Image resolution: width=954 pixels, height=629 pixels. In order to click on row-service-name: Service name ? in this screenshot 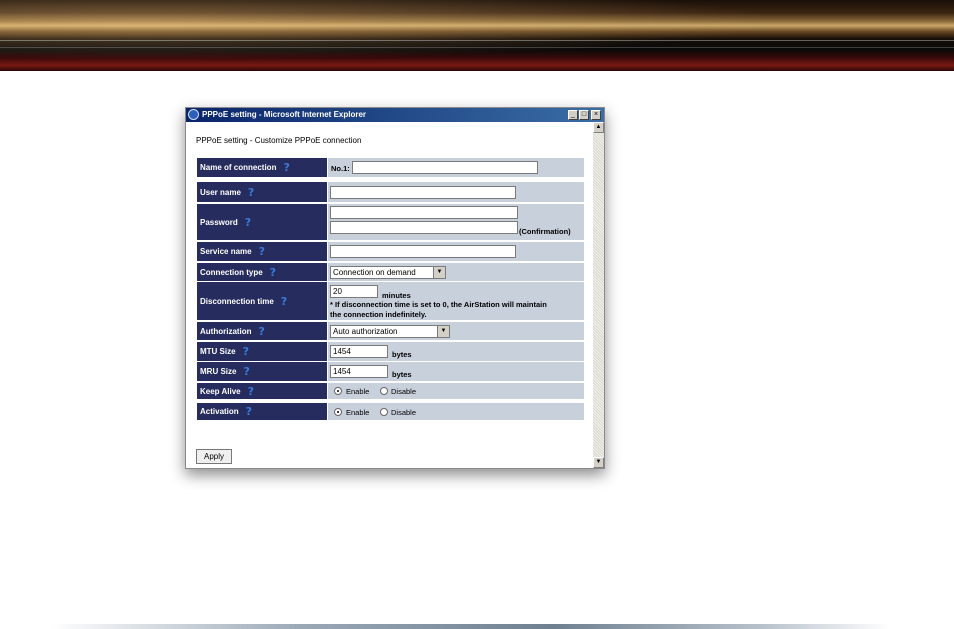, I will do `click(390, 251)`.